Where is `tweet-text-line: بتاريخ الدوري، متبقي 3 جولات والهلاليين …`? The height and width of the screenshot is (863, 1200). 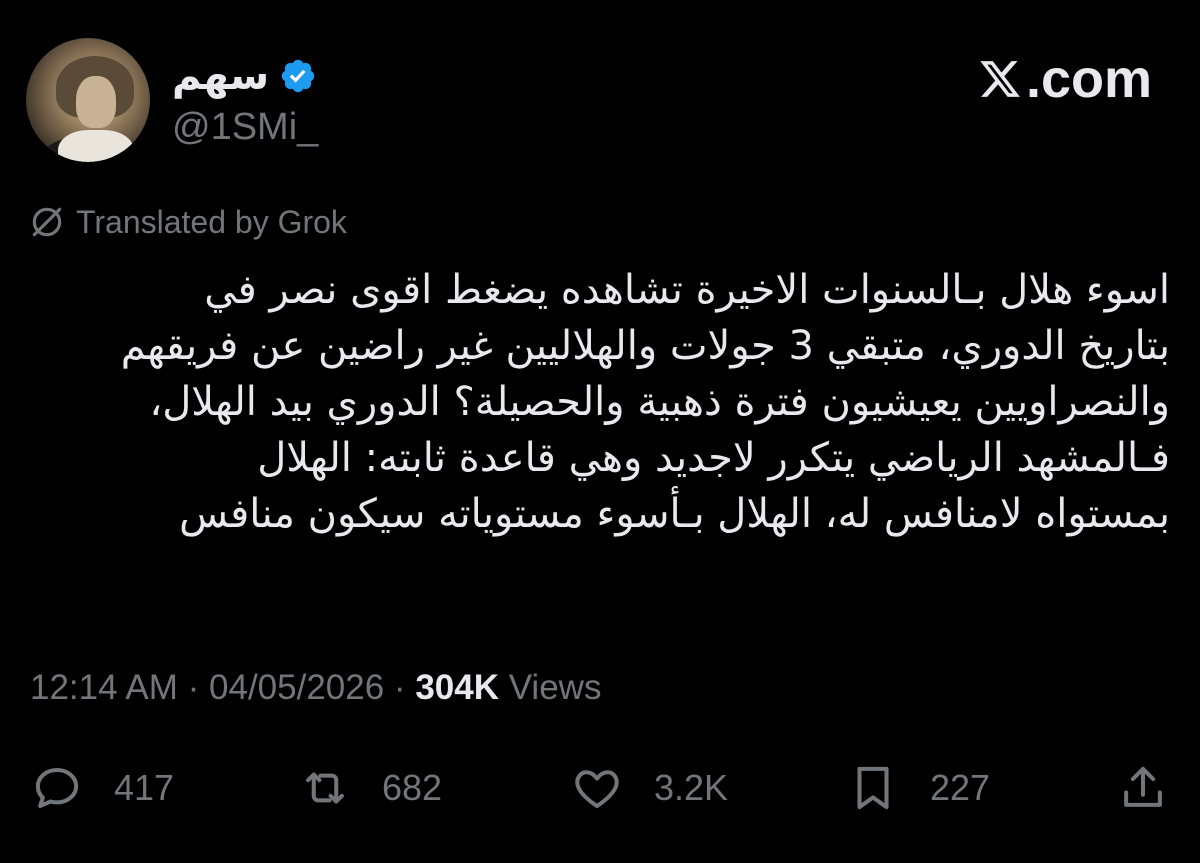 tweet-text-line: بتاريخ الدوري، متبقي 3 جولات والهلاليين … is located at coordinates (645, 346).